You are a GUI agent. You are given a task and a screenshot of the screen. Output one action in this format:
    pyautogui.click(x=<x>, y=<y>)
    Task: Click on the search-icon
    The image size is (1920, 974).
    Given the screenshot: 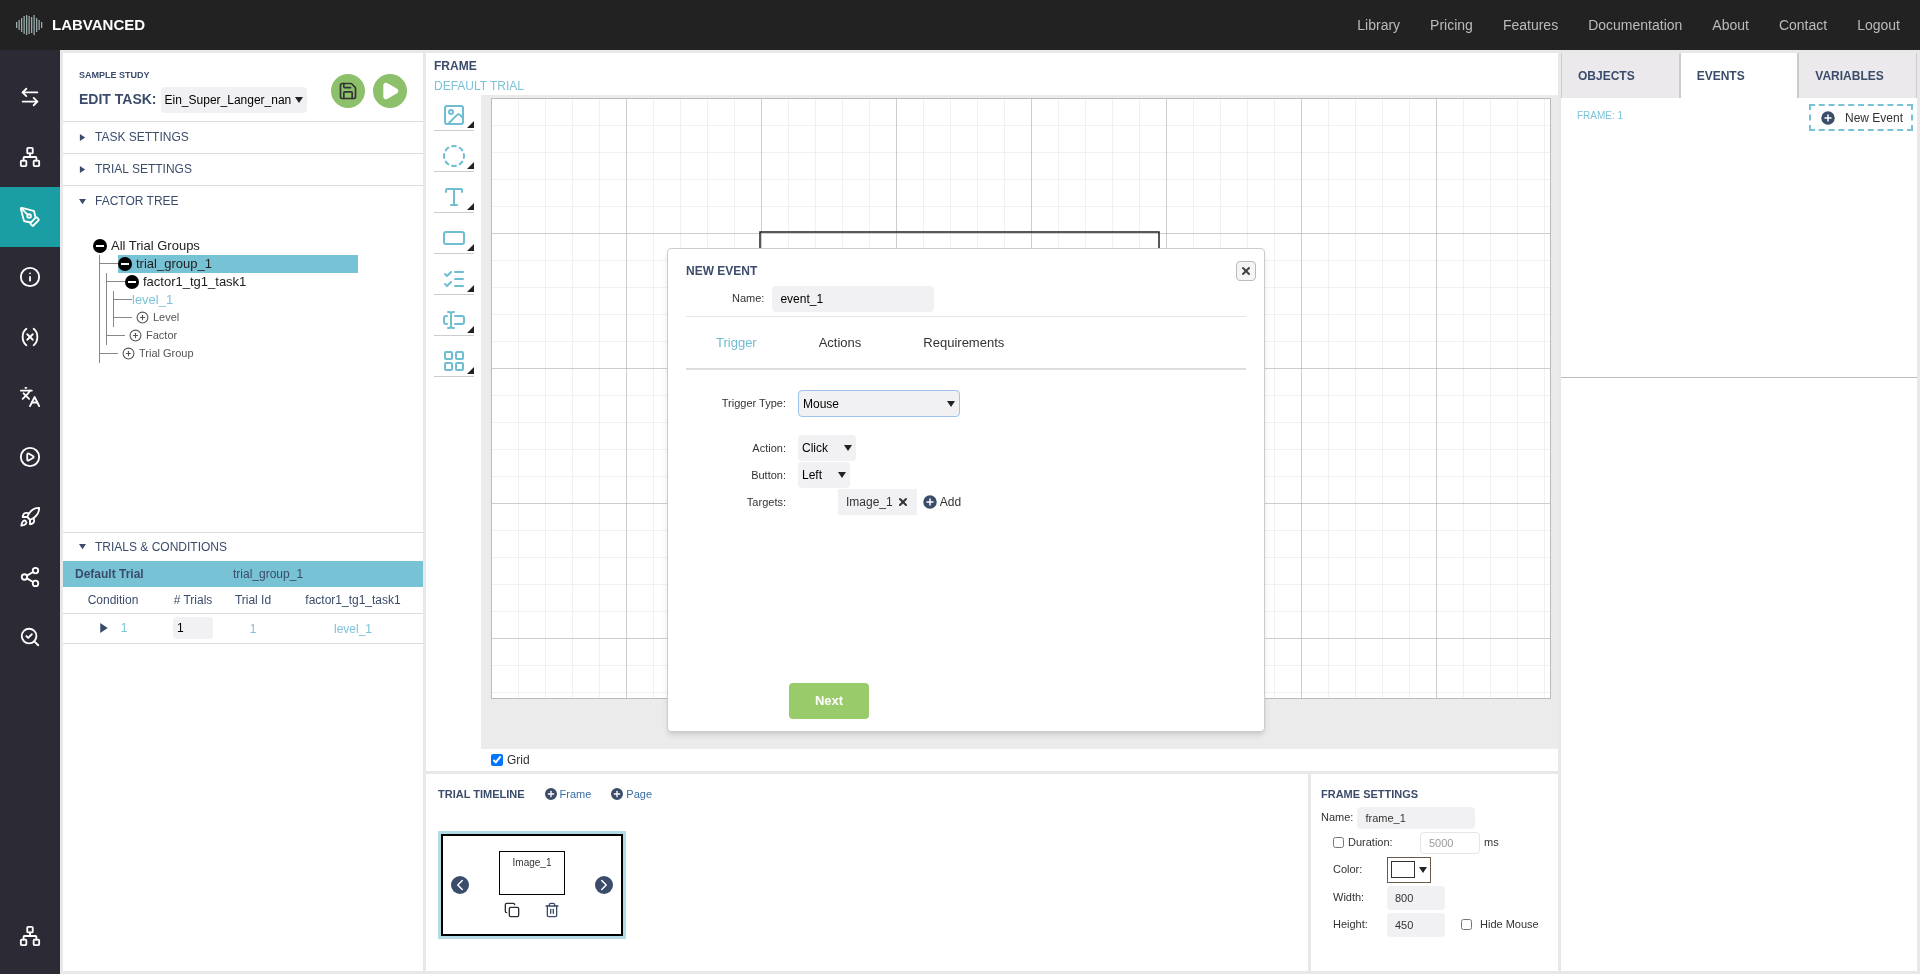 What is the action you would take?
    pyautogui.click(x=30, y=637)
    